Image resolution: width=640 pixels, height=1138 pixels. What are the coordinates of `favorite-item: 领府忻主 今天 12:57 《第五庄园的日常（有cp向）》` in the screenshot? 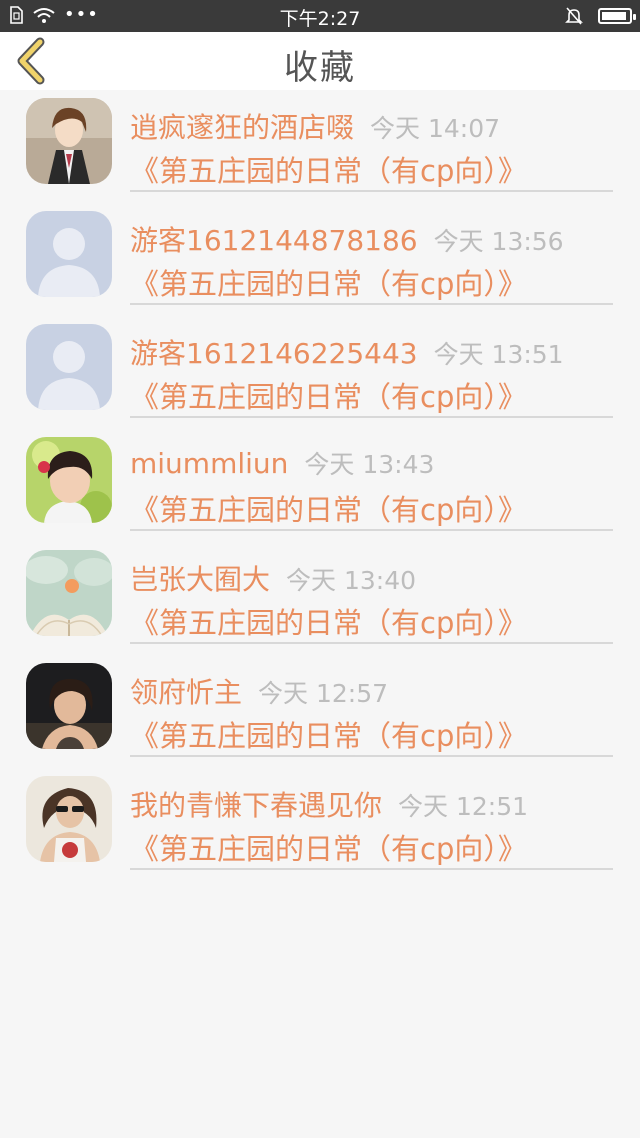 It's located at (320, 711).